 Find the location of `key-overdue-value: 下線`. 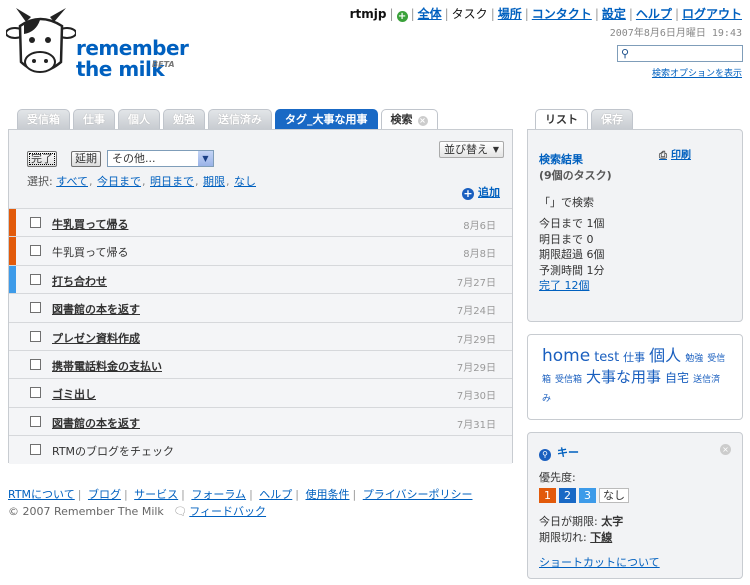

key-overdue-value: 下線 is located at coordinates (601, 537).